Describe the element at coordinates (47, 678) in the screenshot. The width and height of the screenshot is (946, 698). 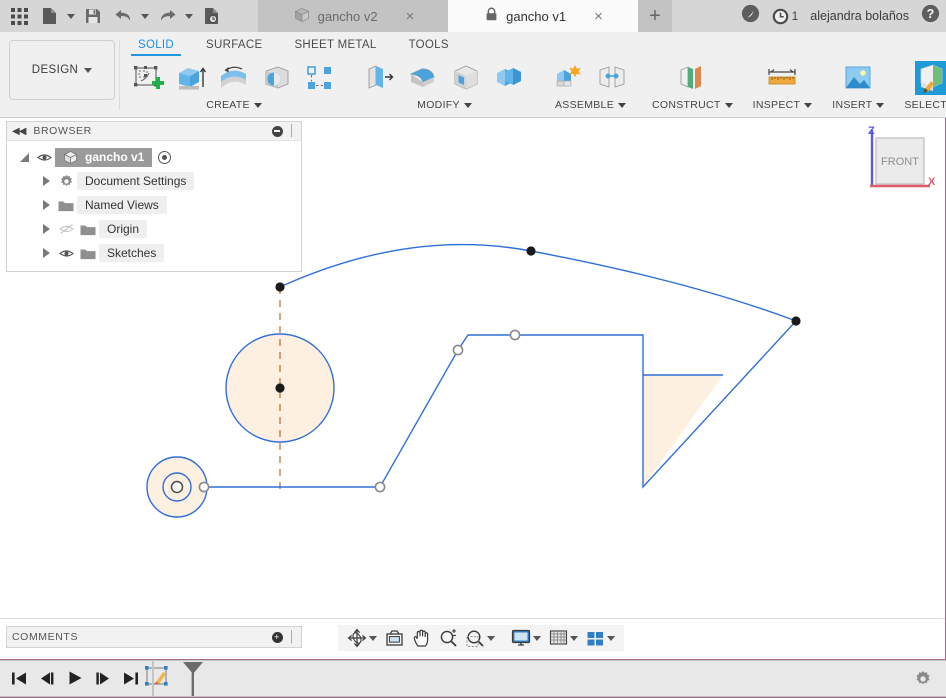
I see `step-back-icon` at that location.